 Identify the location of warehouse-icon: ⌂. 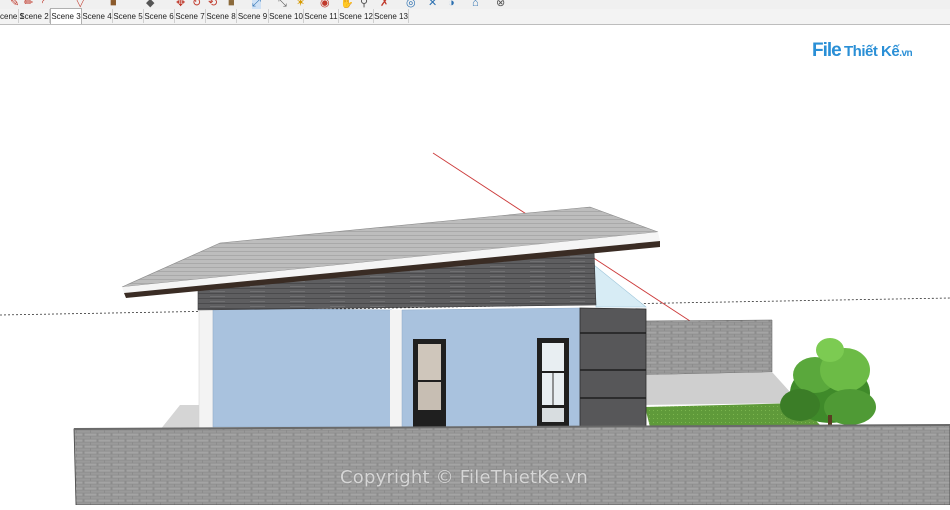
(475, 4).